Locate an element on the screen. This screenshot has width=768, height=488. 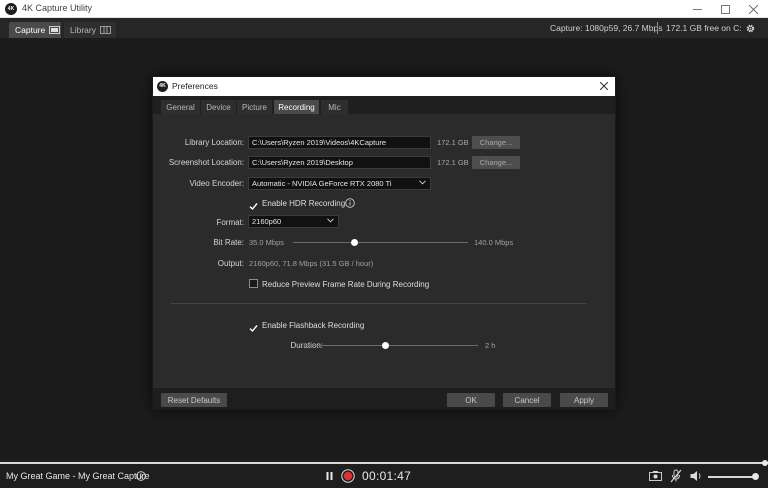
window-close-button is located at coordinates (753, 9).